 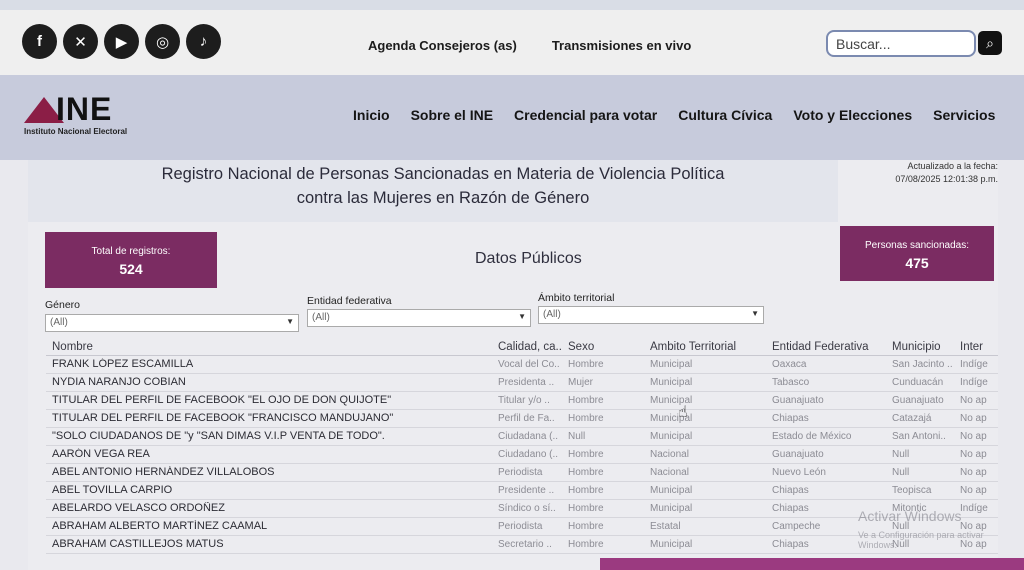 I want to click on cell-calidad: Titular y/o .., so click(x=524, y=400).